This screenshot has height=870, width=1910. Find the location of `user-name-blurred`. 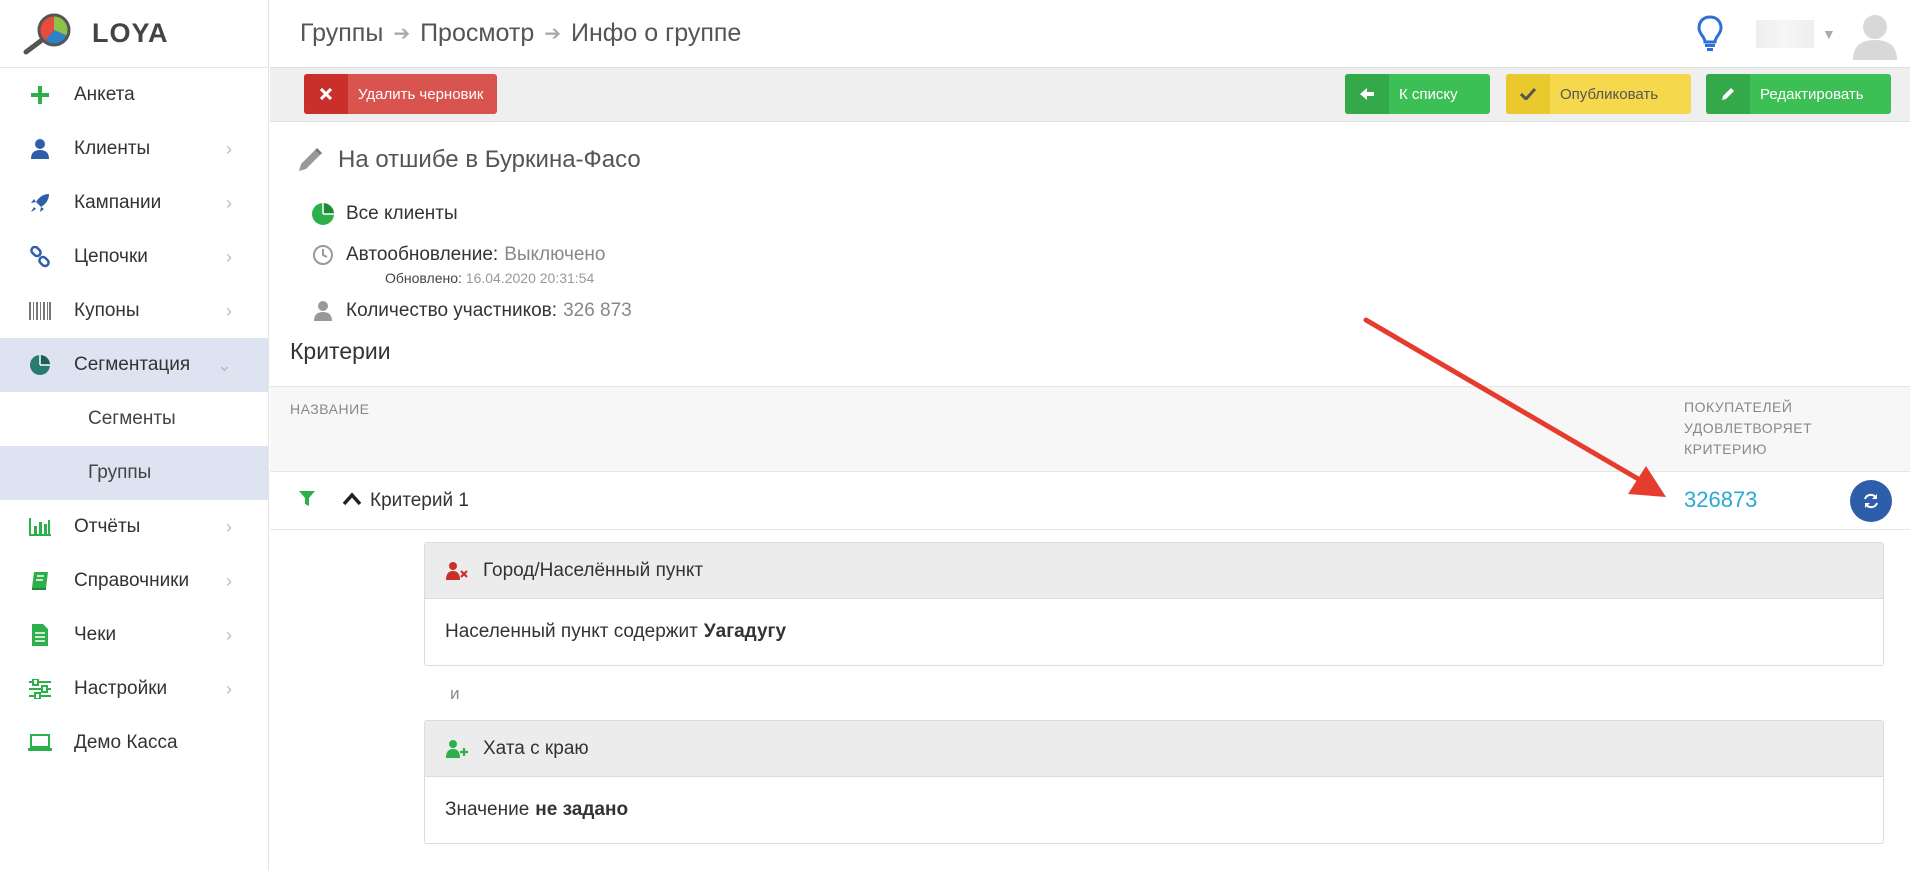

user-name-blurred is located at coordinates (1785, 34).